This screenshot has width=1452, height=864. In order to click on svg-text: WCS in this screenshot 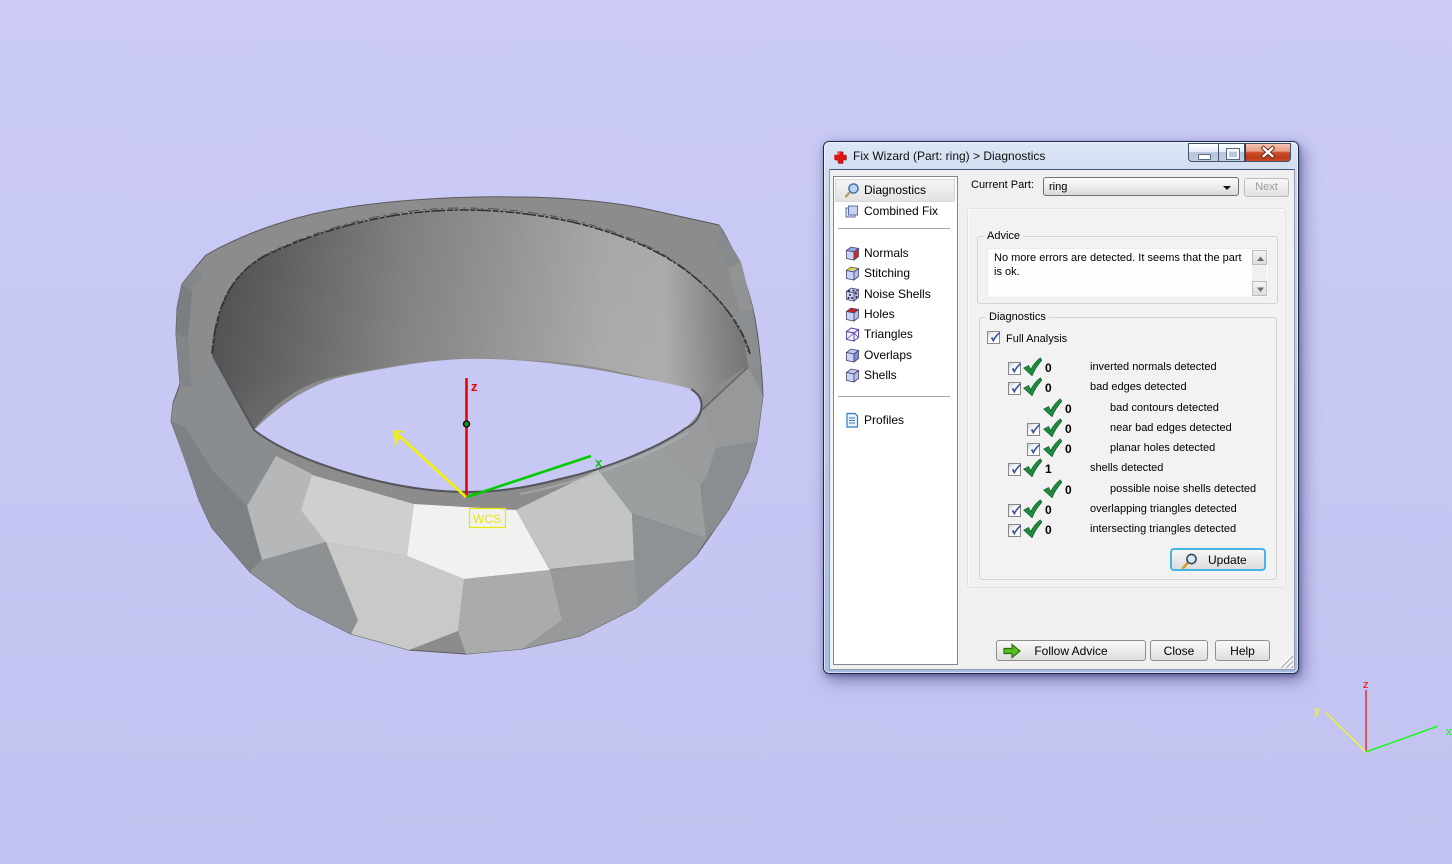, I will do `click(487, 519)`.